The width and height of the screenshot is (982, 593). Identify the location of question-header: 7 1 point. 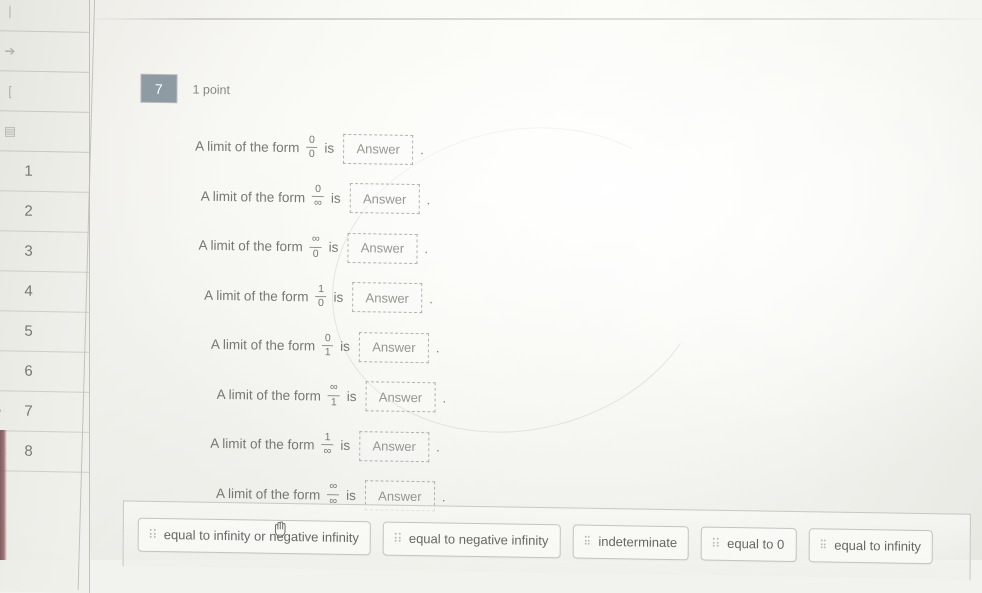
(185, 88).